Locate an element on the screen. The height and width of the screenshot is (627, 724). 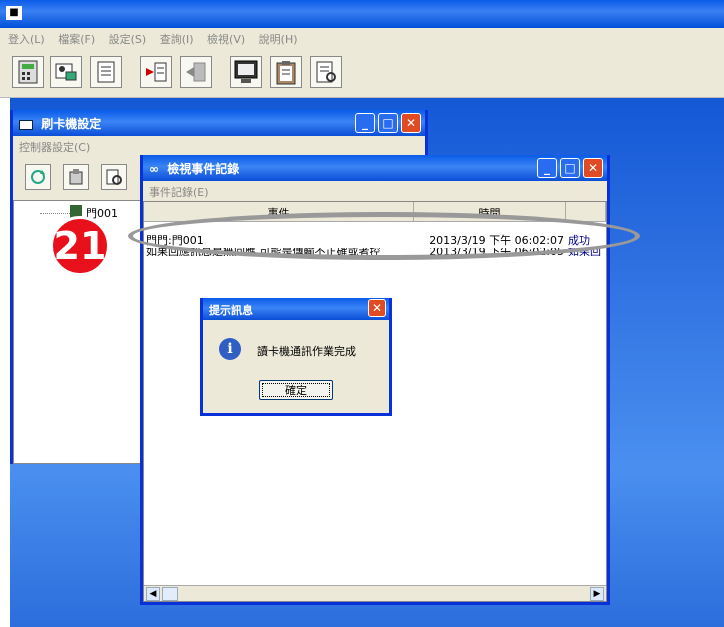
column-status is located at coordinates (586, 211).